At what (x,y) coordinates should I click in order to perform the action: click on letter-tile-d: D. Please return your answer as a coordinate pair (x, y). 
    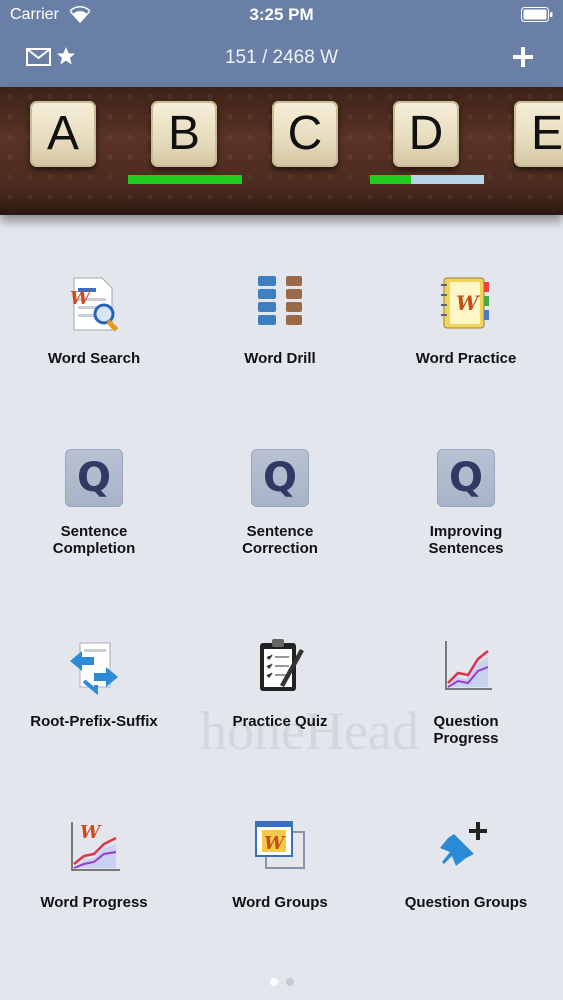
    Looking at the image, I should click on (426, 134).